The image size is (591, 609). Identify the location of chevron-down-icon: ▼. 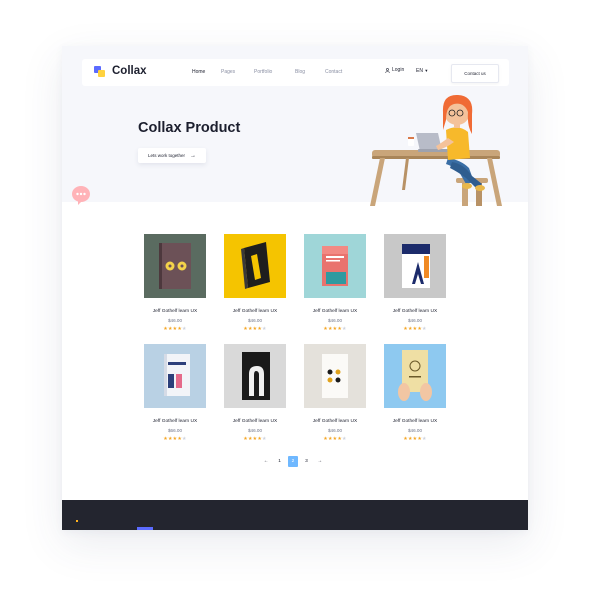
(426, 70).